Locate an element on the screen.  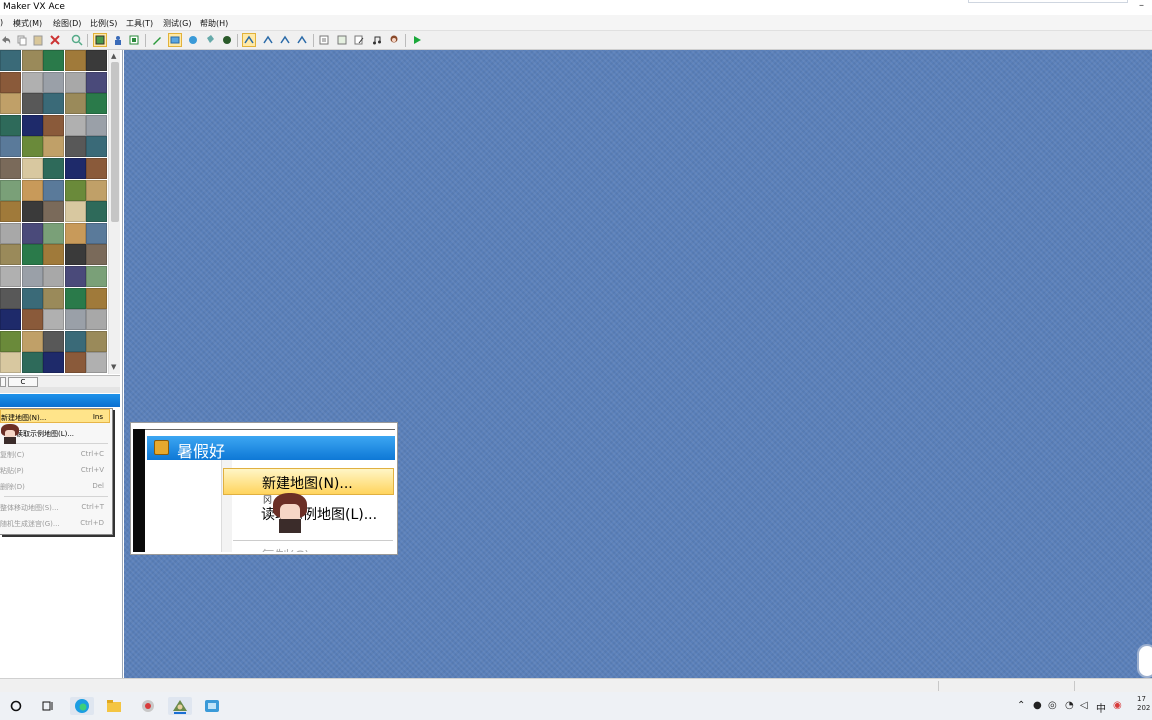
wifi-icon: ◔ is located at coordinates (1069, 705).